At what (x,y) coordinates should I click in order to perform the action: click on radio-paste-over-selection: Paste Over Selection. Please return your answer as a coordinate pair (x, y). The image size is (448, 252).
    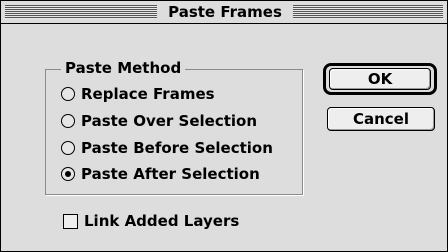
    Looking at the image, I should click on (159, 121).